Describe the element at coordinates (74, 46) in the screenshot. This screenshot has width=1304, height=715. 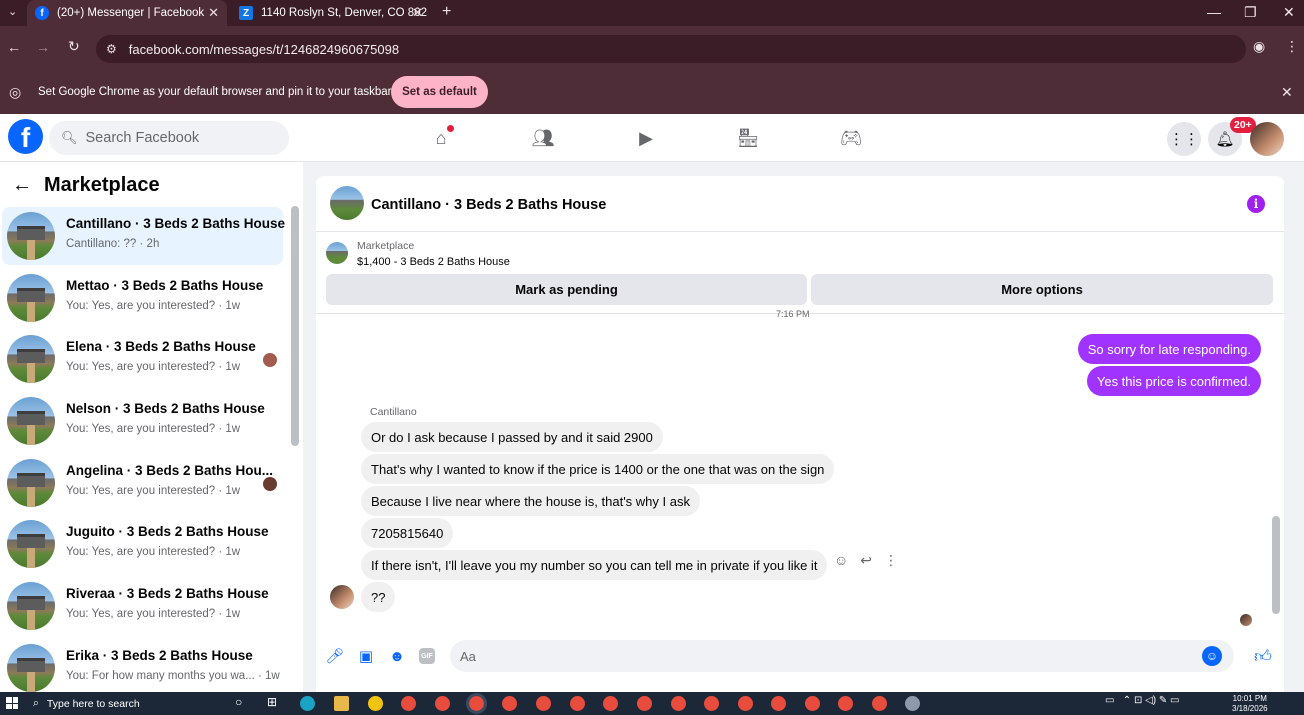
I see `reload-icon: ↻` at that location.